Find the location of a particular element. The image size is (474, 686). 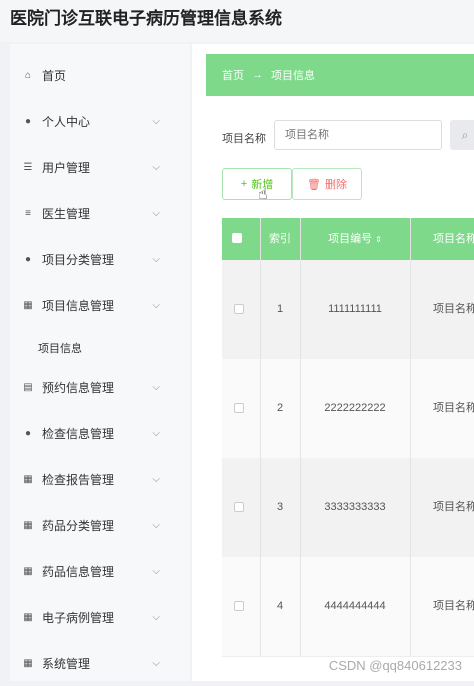

watermark: CSDN @qq840612233 is located at coordinates (395, 665).